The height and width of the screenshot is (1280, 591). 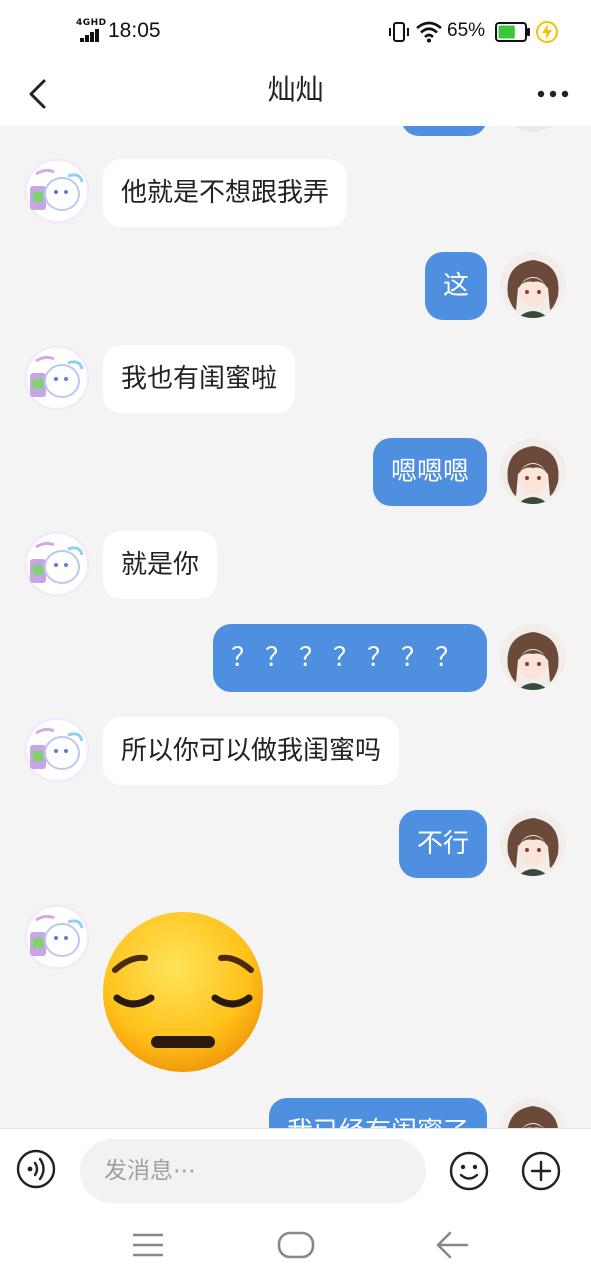 What do you see at coordinates (253, 1171) in the screenshot?
I see `message-input` at bounding box center [253, 1171].